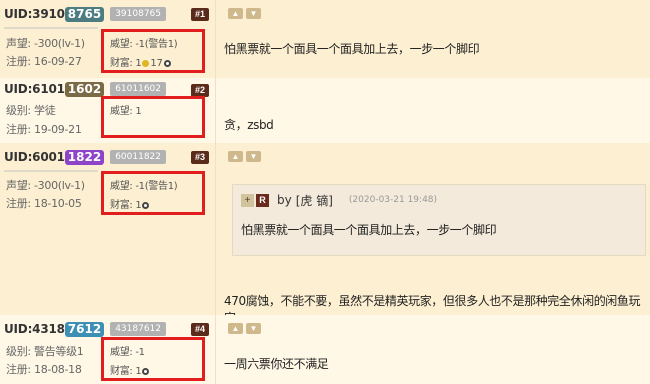 This screenshot has width=650, height=384. I want to click on quote-reply-icon: R, so click(262, 200).